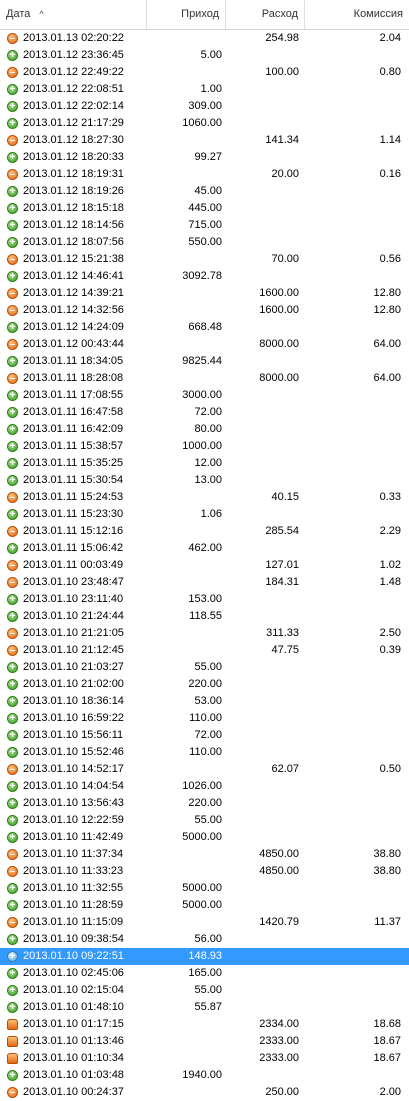 The height and width of the screenshot is (1101, 409). I want to click on table-row: –2013.01.11 18:28:08 8000.00 64.00, so click(204, 378).